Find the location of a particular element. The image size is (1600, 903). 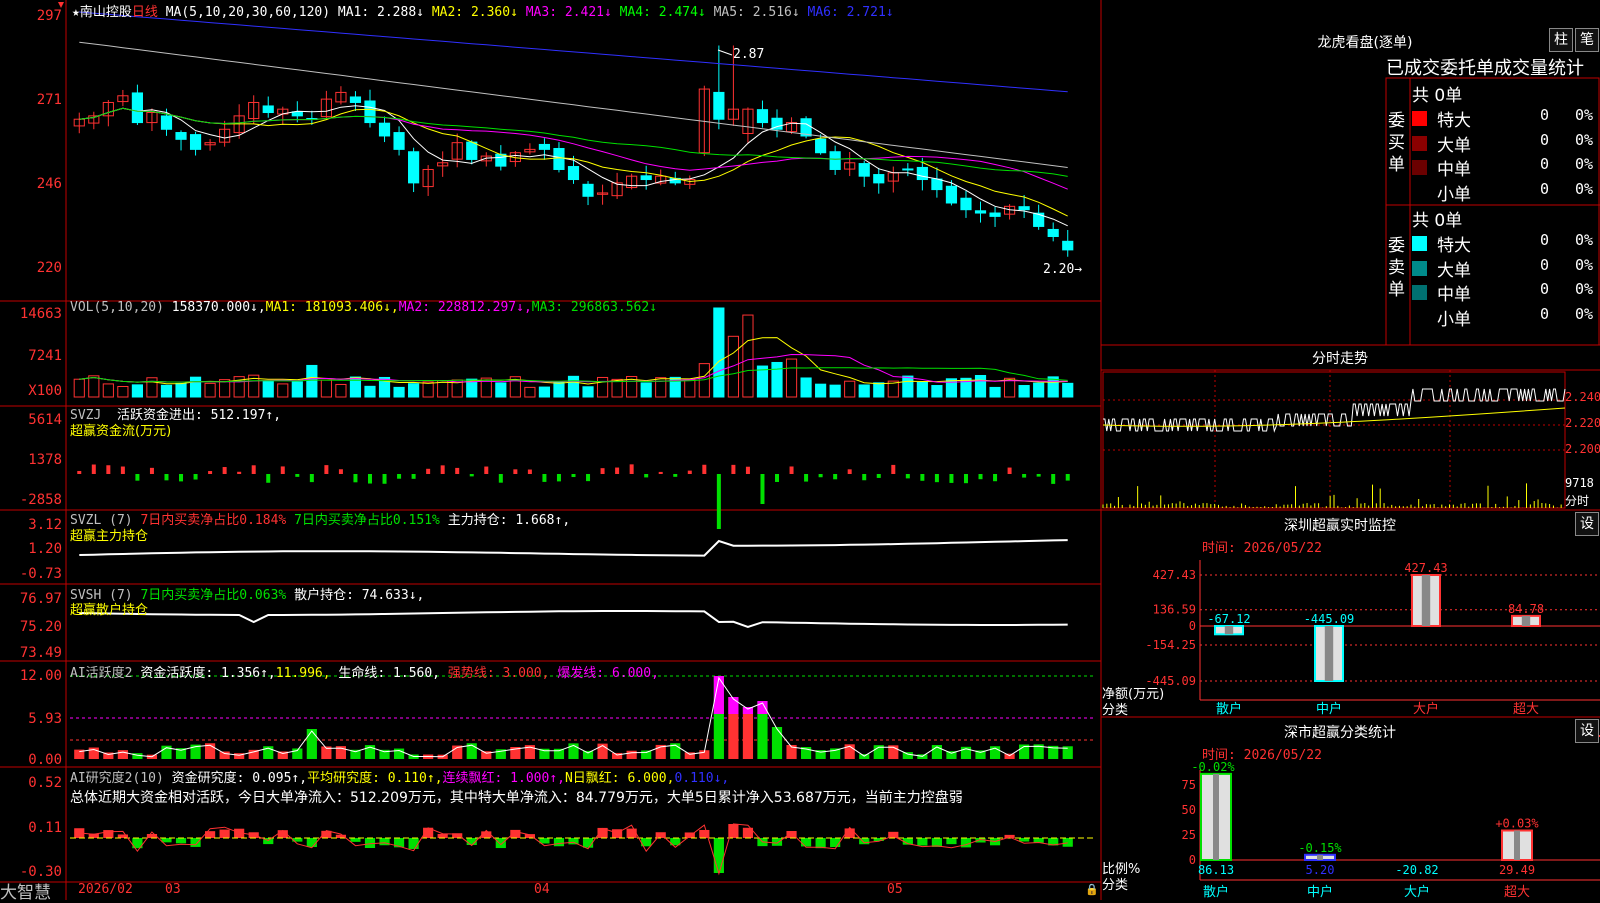

y-tick: -0.73 is located at coordinates (40, 574).